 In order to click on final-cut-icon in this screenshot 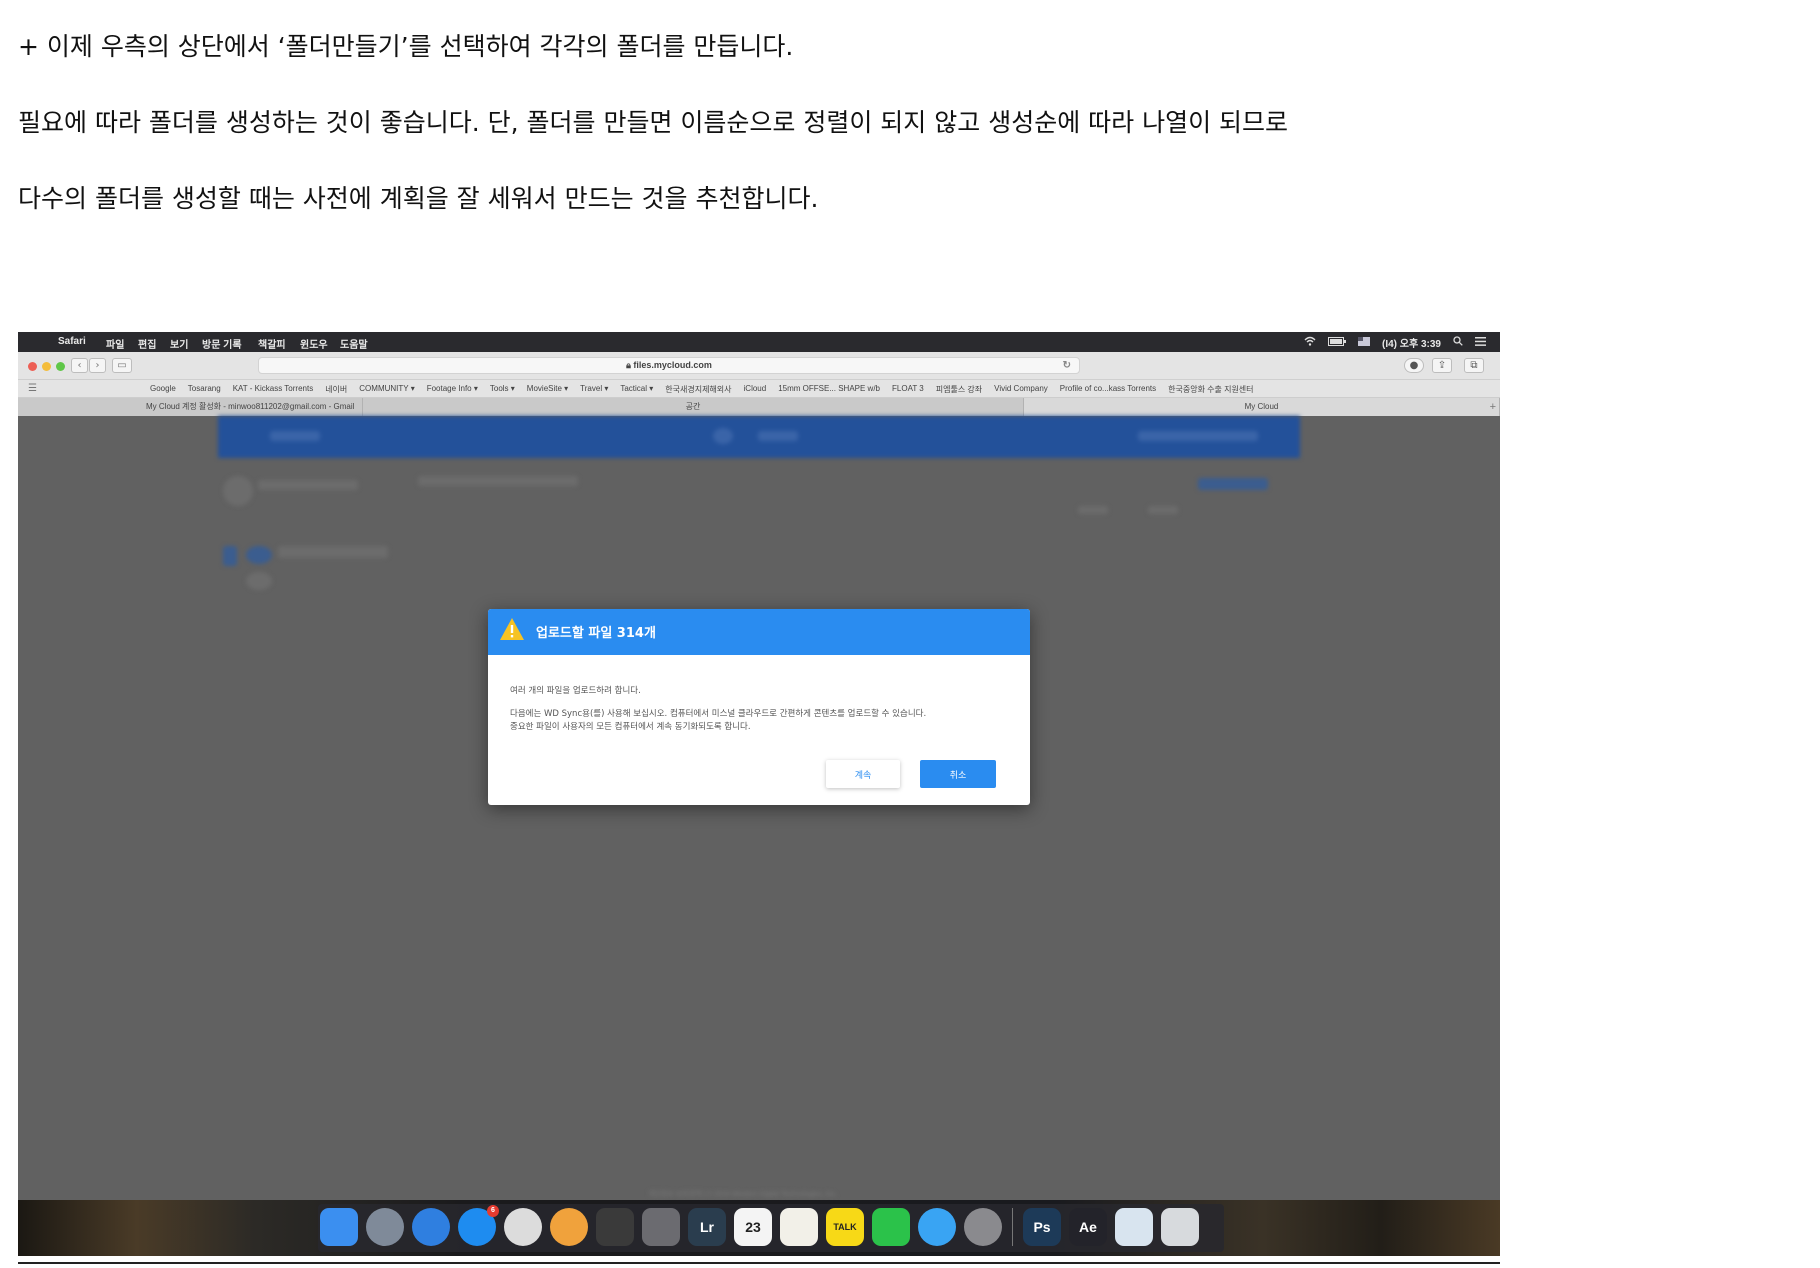, I will do `click(615, 1227)`.